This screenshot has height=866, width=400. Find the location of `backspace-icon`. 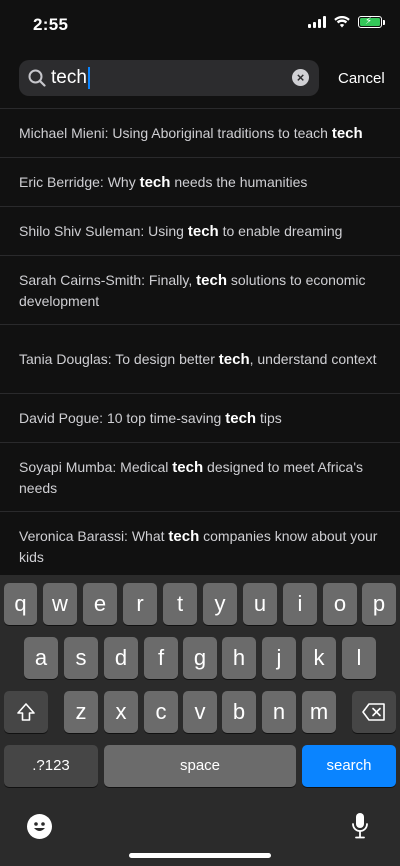

backspace-icon is located at coordinates (373, 712).